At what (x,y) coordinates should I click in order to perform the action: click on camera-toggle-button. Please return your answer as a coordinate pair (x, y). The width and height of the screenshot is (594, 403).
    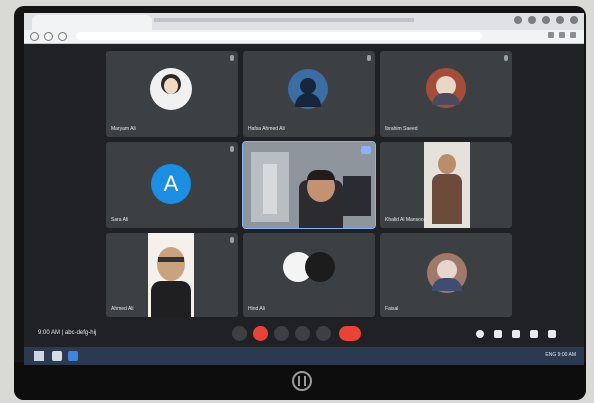
    Looking at the image, I should click on (281, 333).